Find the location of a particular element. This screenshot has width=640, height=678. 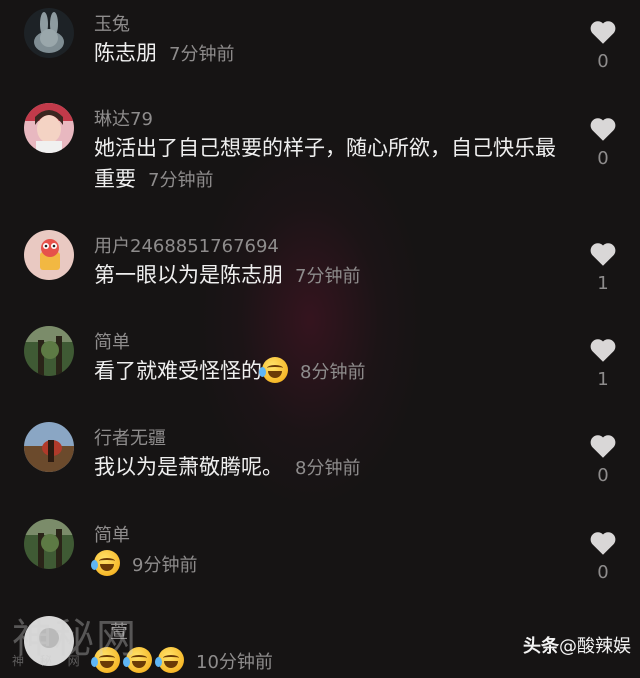

brand-signature: 头条@酸辣娱 is located at coordinates (577, 645).